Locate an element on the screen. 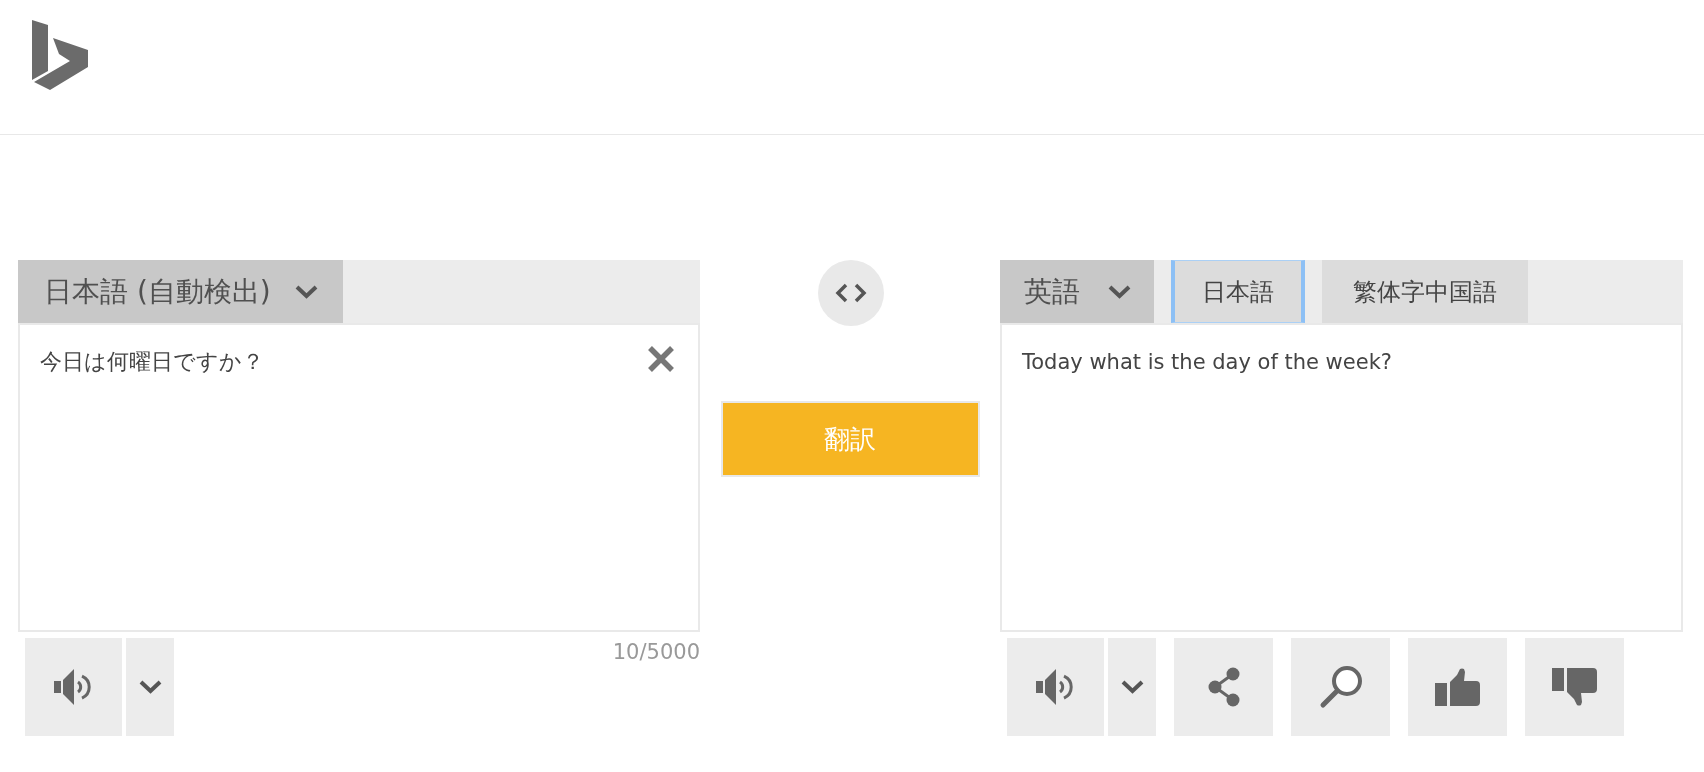  search-icon is located at coordinates (1340, 687).